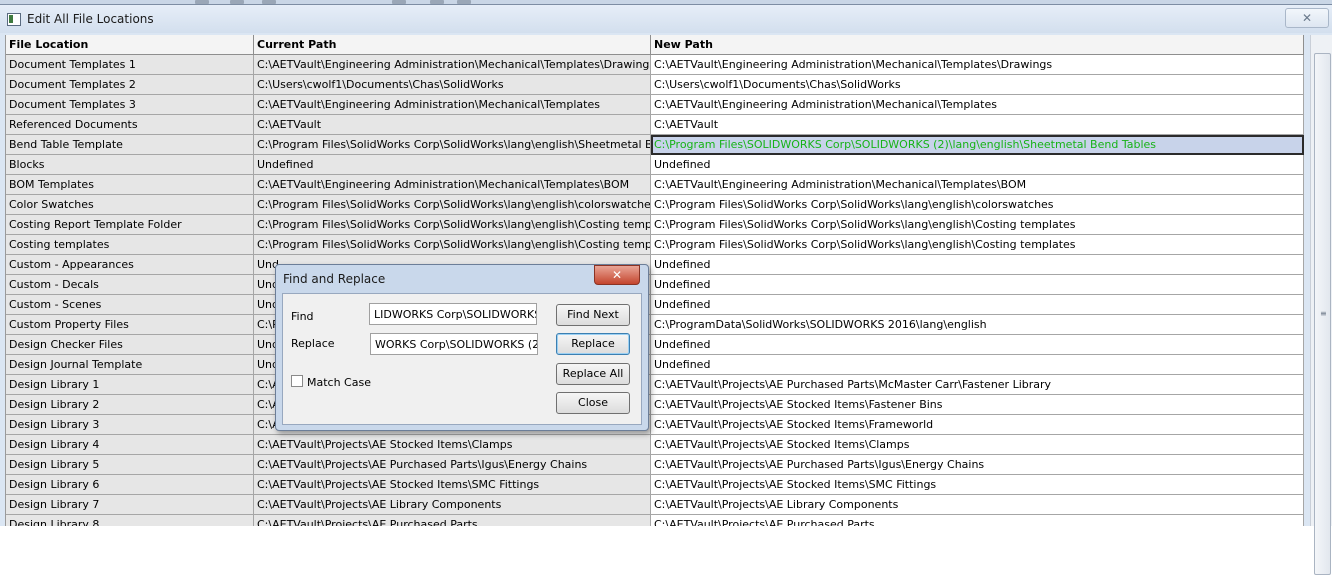 The height and width of the screenshot is (575, 1332). What do you see at coordinates (452, 44) in the screenshot?
I see `column-header-current-path: Current Path` at bounding box center [452, 44].